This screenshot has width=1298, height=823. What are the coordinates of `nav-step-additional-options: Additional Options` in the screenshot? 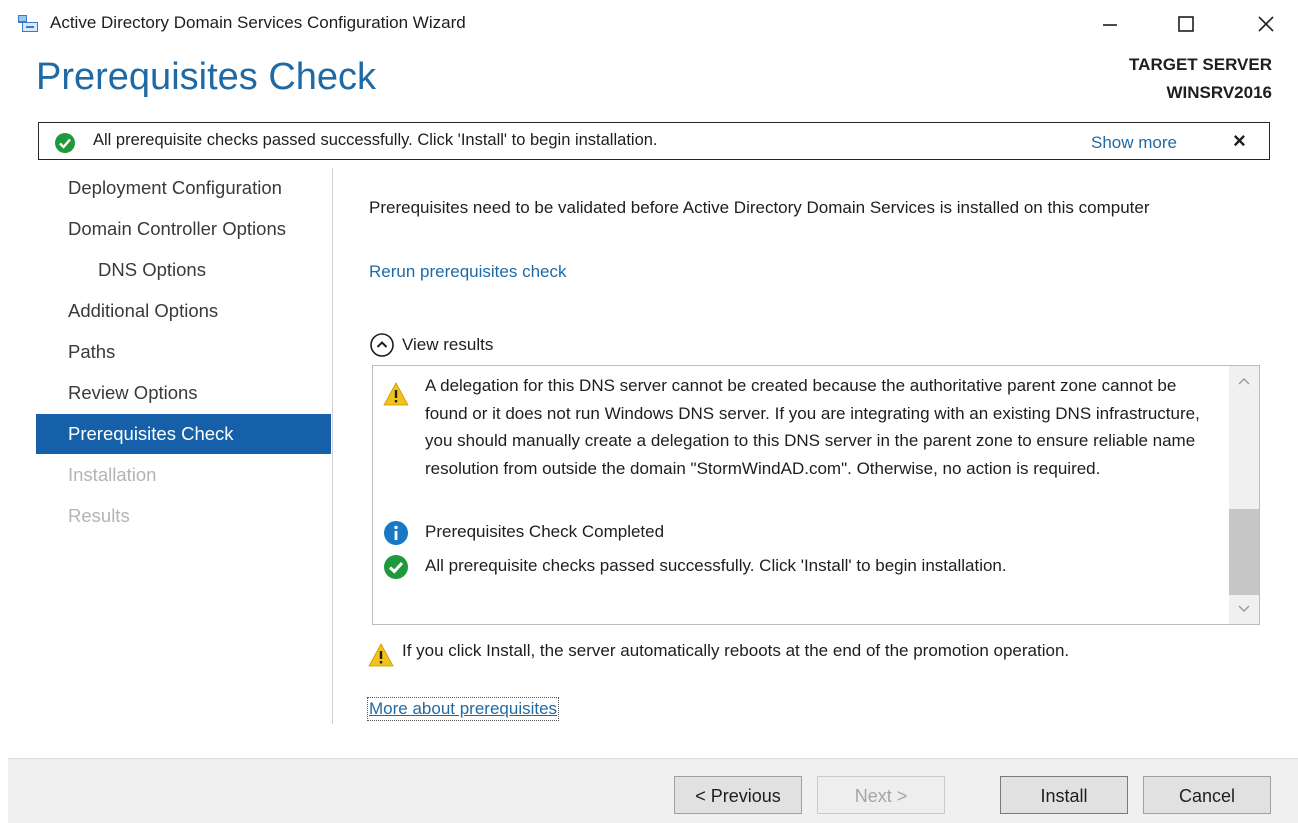 It's located at (183, 311).